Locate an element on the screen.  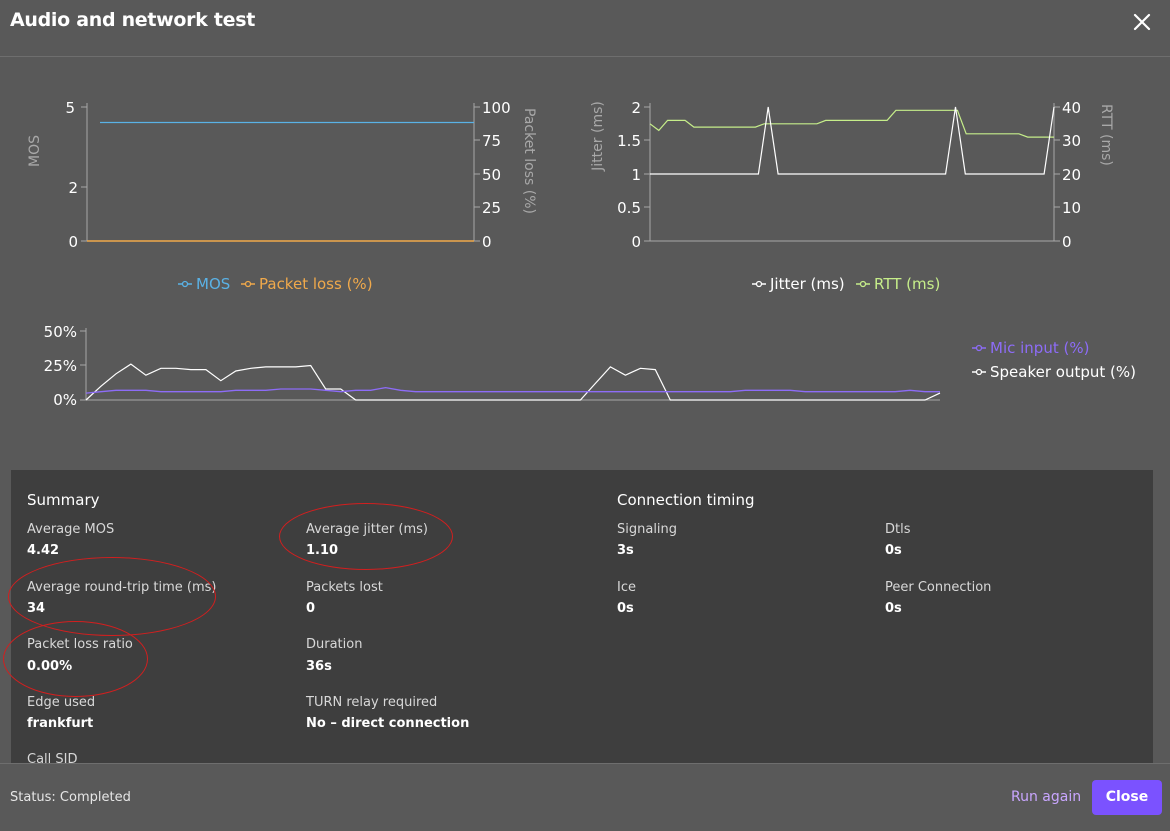
peer-connection-label: Peer Connection is located at coordinates (938, 587).